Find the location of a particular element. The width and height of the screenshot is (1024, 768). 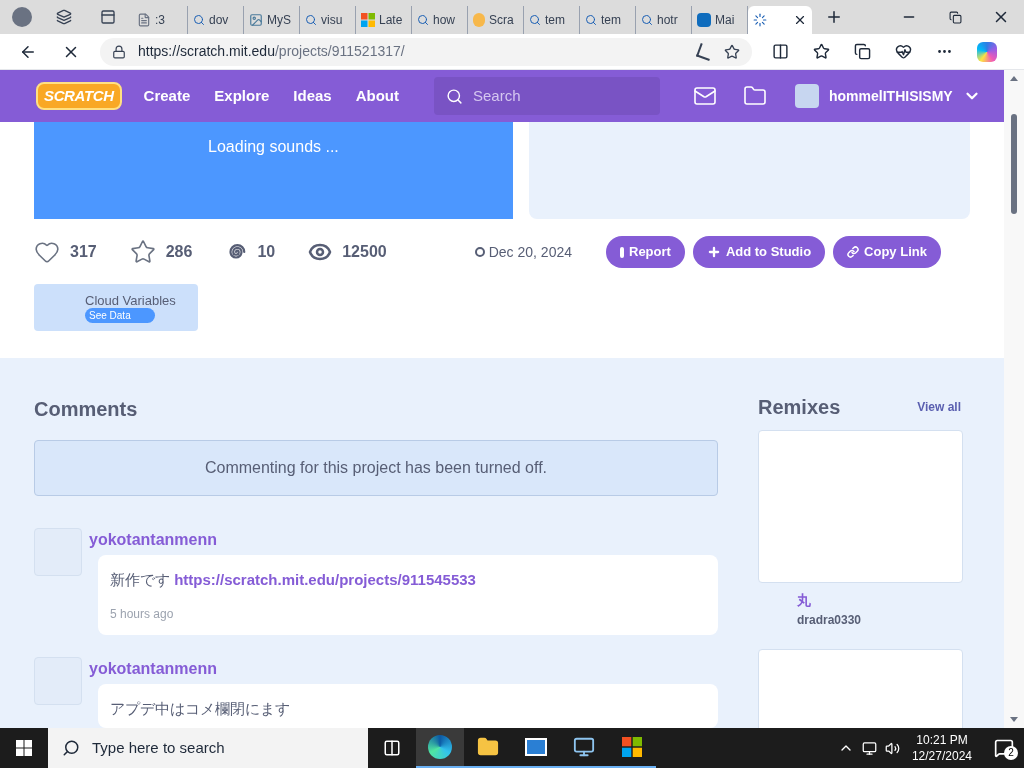

flag-icon is located at coordinates (632, 747).